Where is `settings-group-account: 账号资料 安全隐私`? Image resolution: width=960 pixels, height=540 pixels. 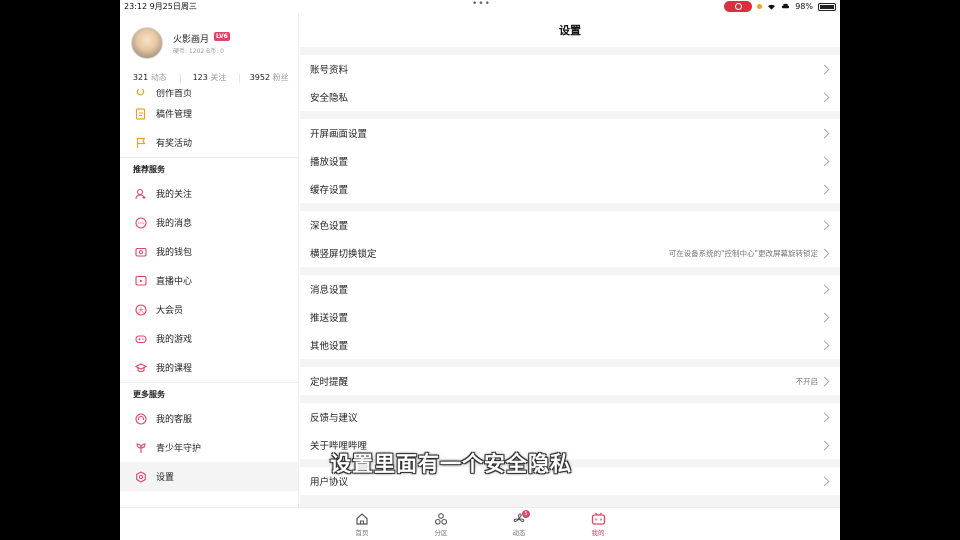 settings-group-account: 账号资料 安全隐私 is located at coordinates (570, 83).